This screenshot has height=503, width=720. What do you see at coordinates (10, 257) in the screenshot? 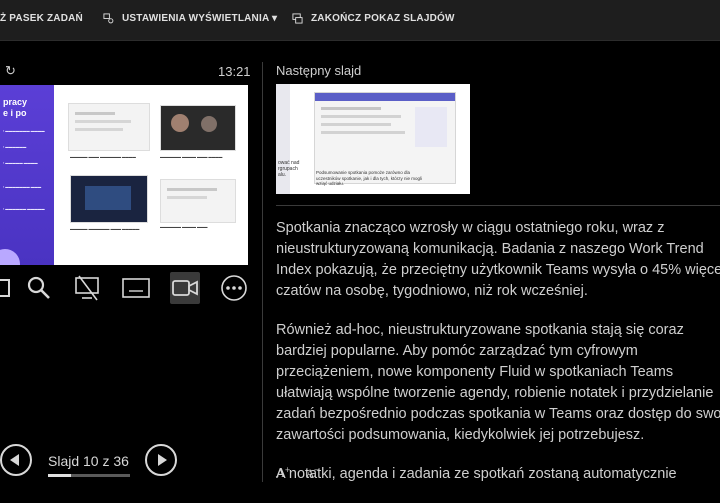
I see `slide-decoration` at bounding box center [10, 257].